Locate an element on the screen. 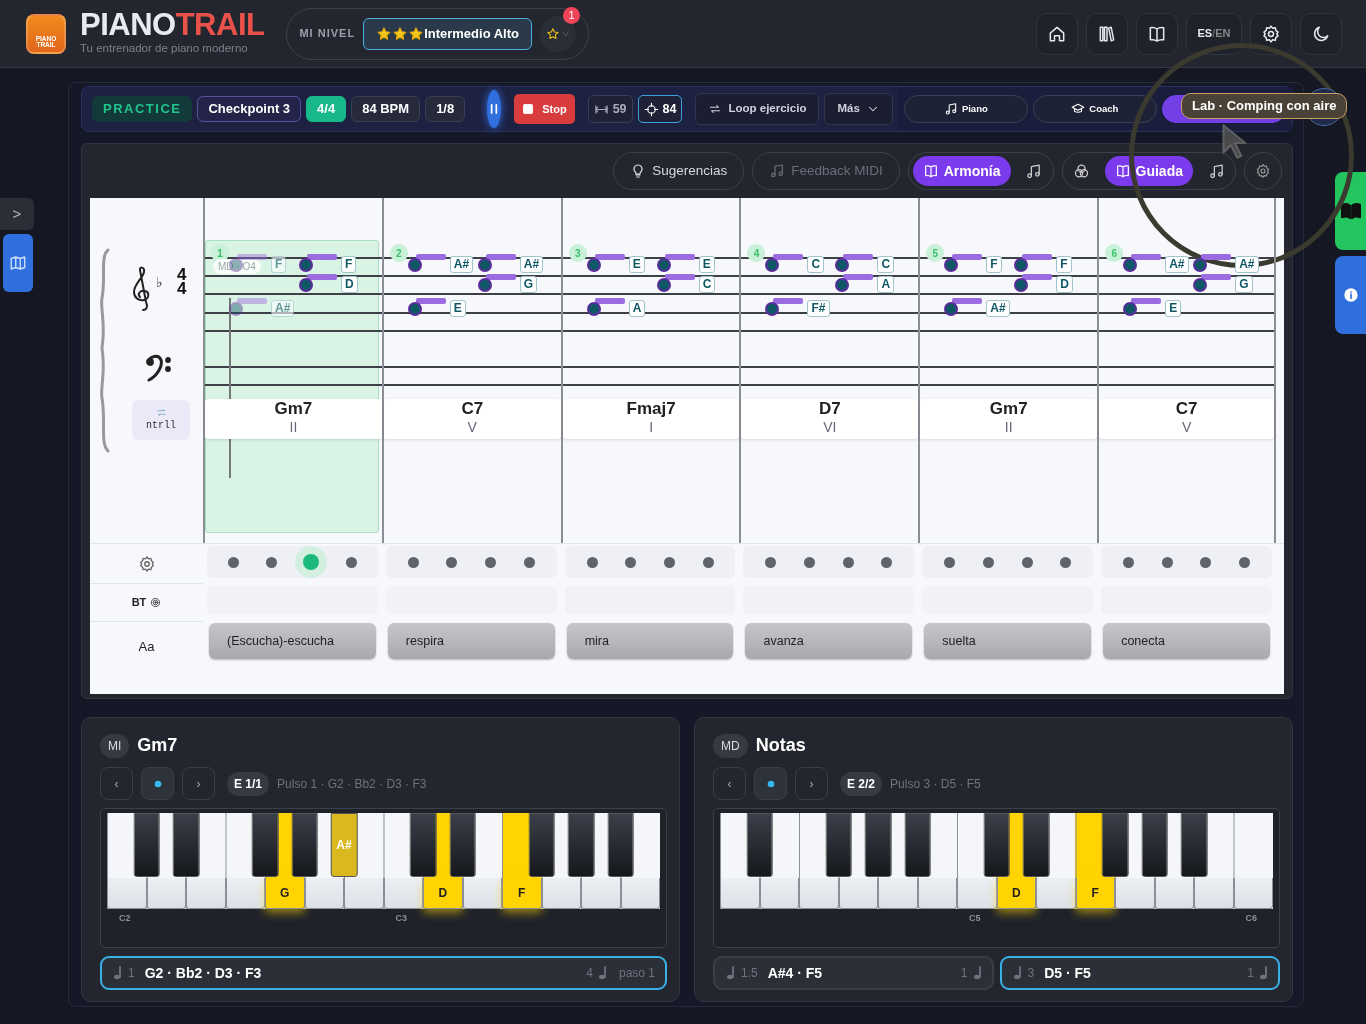  measure-number: 4 is located at coordinates (756, 253).